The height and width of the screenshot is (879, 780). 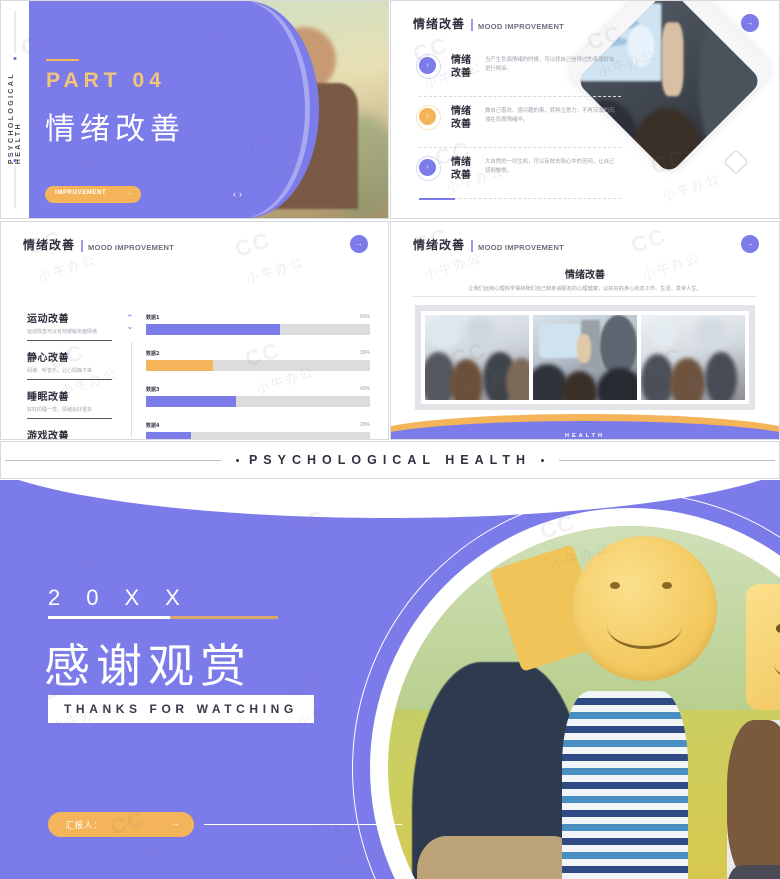 I want to click on section-banner: PSYCHOLOGICAL HEALTH, so click(x=390, y=460).